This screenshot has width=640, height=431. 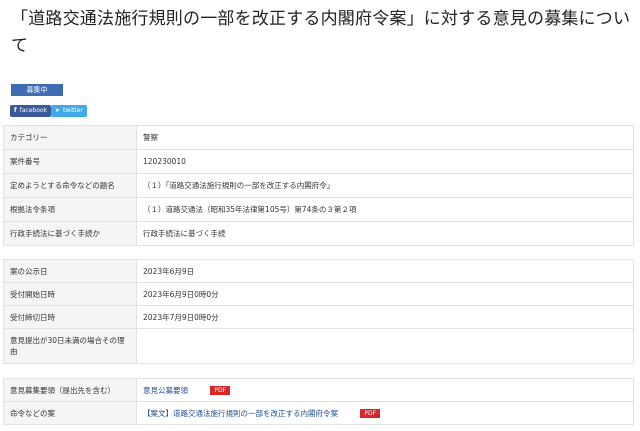 I want to click on facebook-share-button: f facebook, so click(x=31, y=111).